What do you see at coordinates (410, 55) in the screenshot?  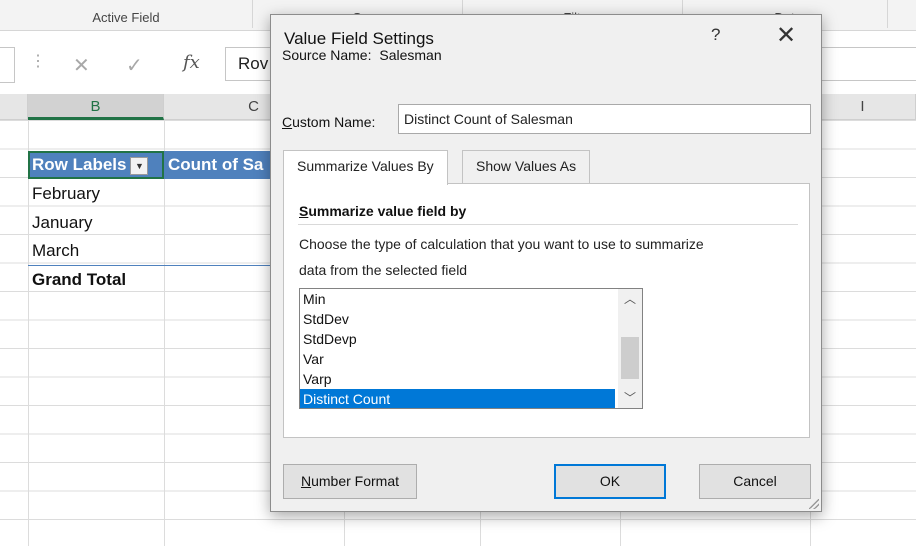 I see `source-name-value: Salesman` at bounding box center [410, 55].